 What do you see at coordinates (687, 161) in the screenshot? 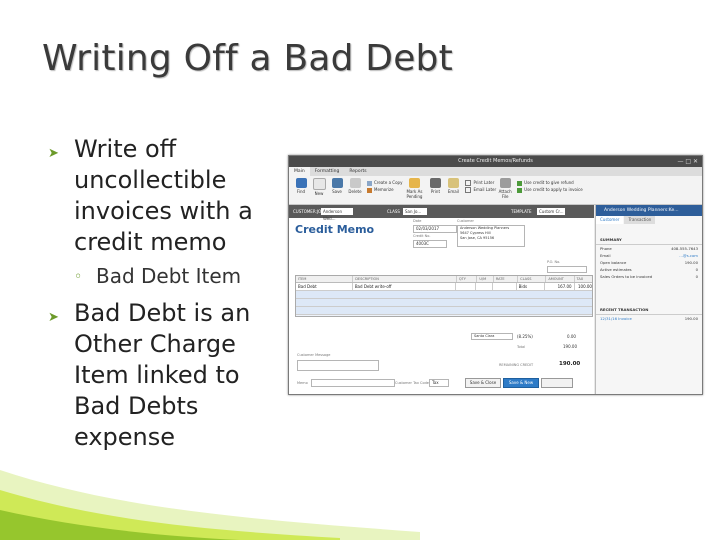
I see `window-controls-icon: — □ ✕` at bounding box center [687, 161].